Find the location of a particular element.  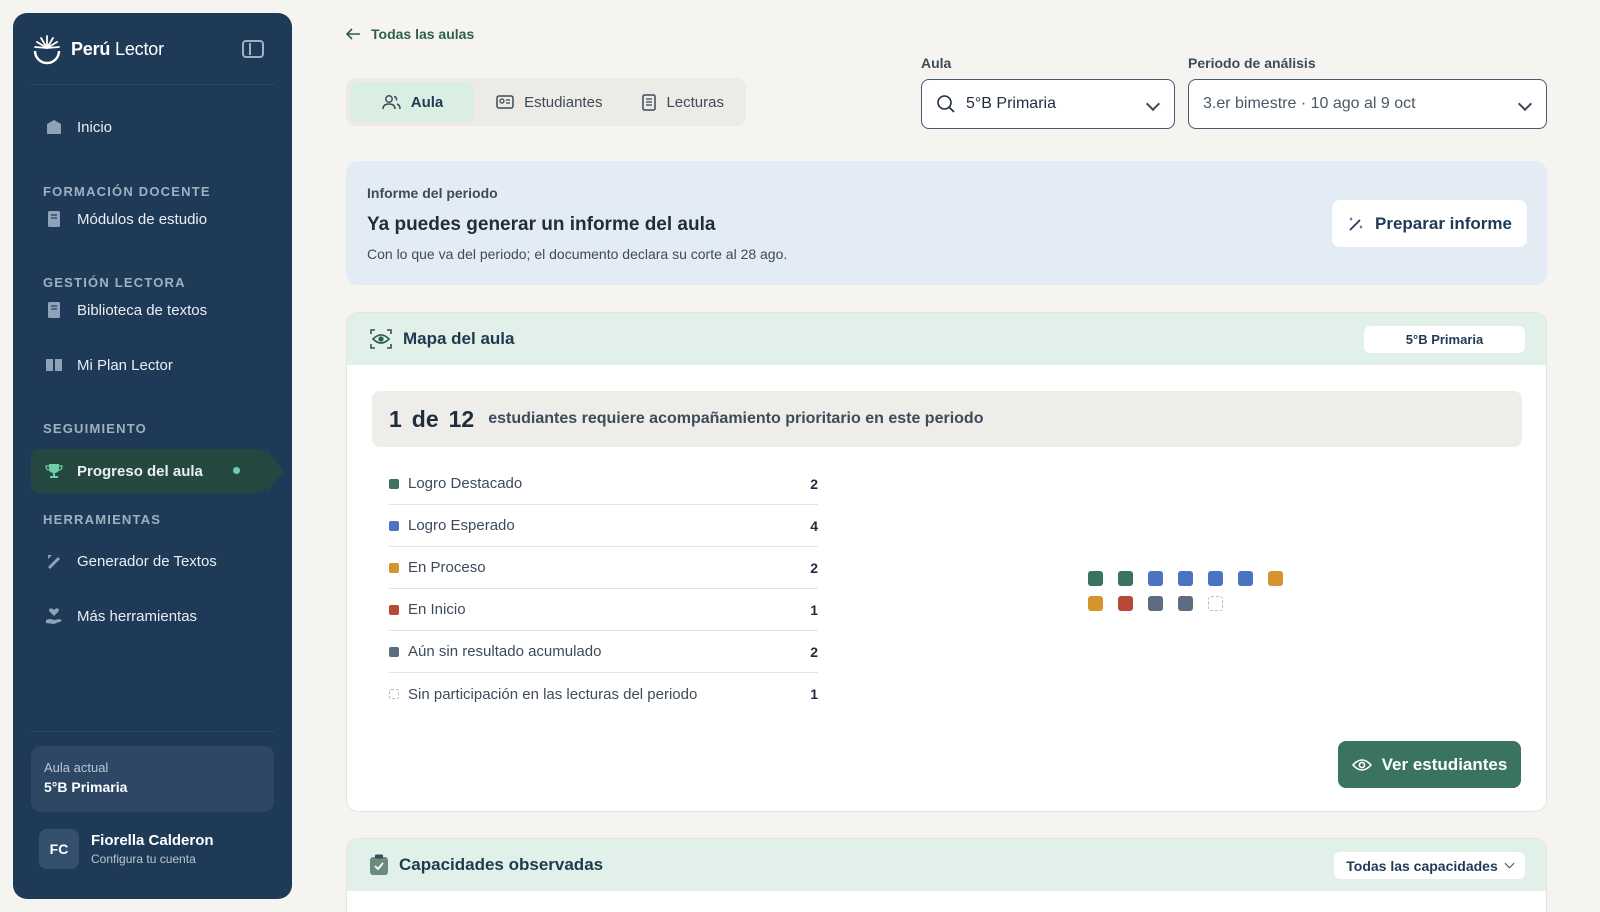

sun-logo-icon is located at coordinates (47, 50).